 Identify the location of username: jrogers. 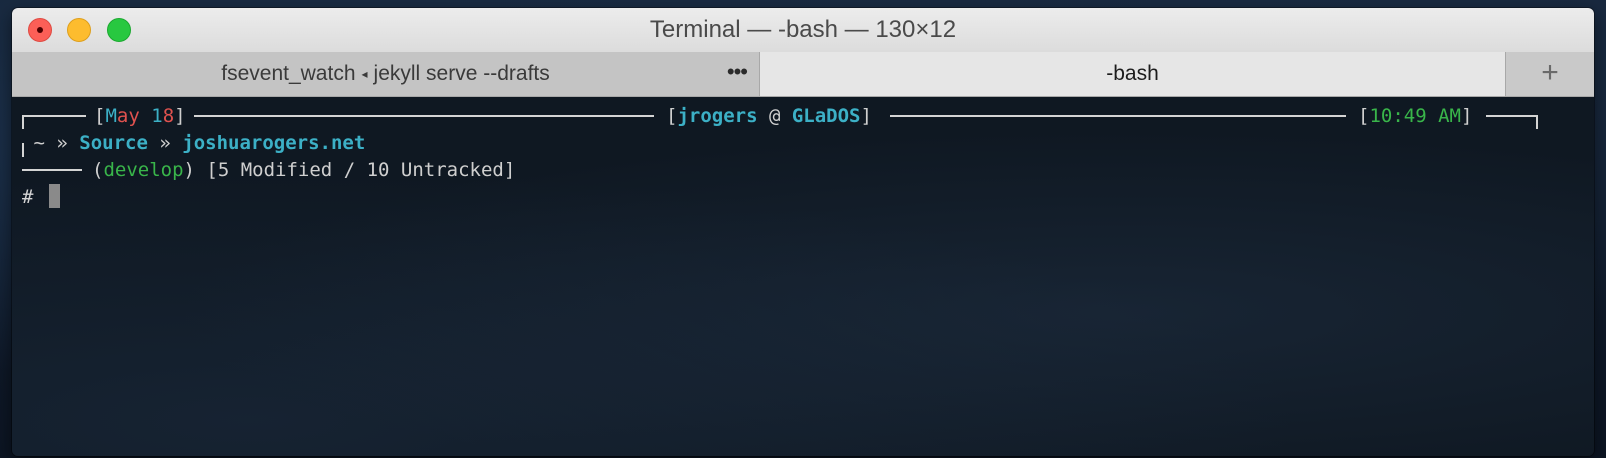
(717, 116).